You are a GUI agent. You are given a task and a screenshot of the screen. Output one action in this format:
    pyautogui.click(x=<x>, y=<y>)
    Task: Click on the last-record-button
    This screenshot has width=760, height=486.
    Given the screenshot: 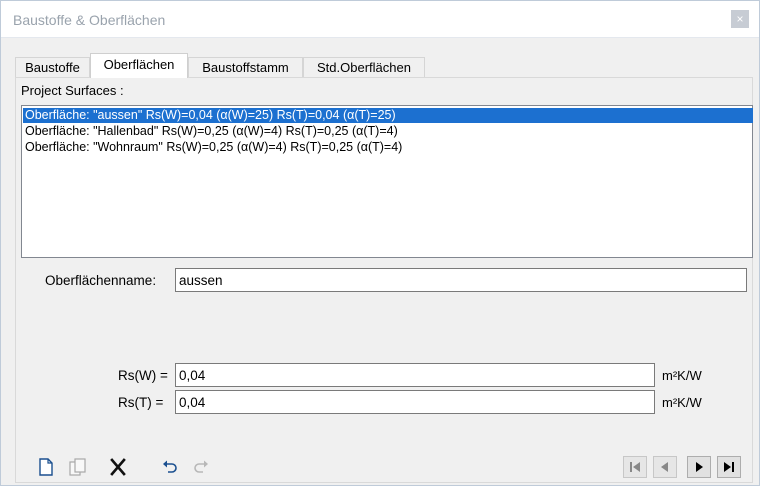 What is the action you would take?
    pyautogui.click(x=729, y=467)
    